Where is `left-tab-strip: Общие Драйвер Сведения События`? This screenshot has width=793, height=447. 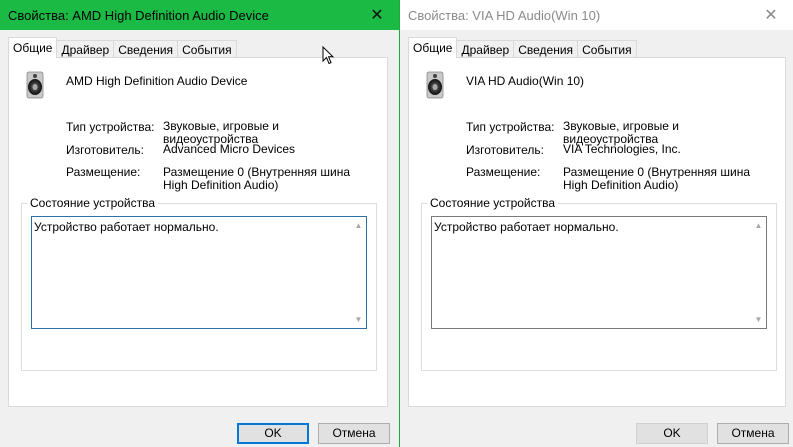
left-tab-strip: Общие Драйвер Сведения События is located at coordinates (122, 47).